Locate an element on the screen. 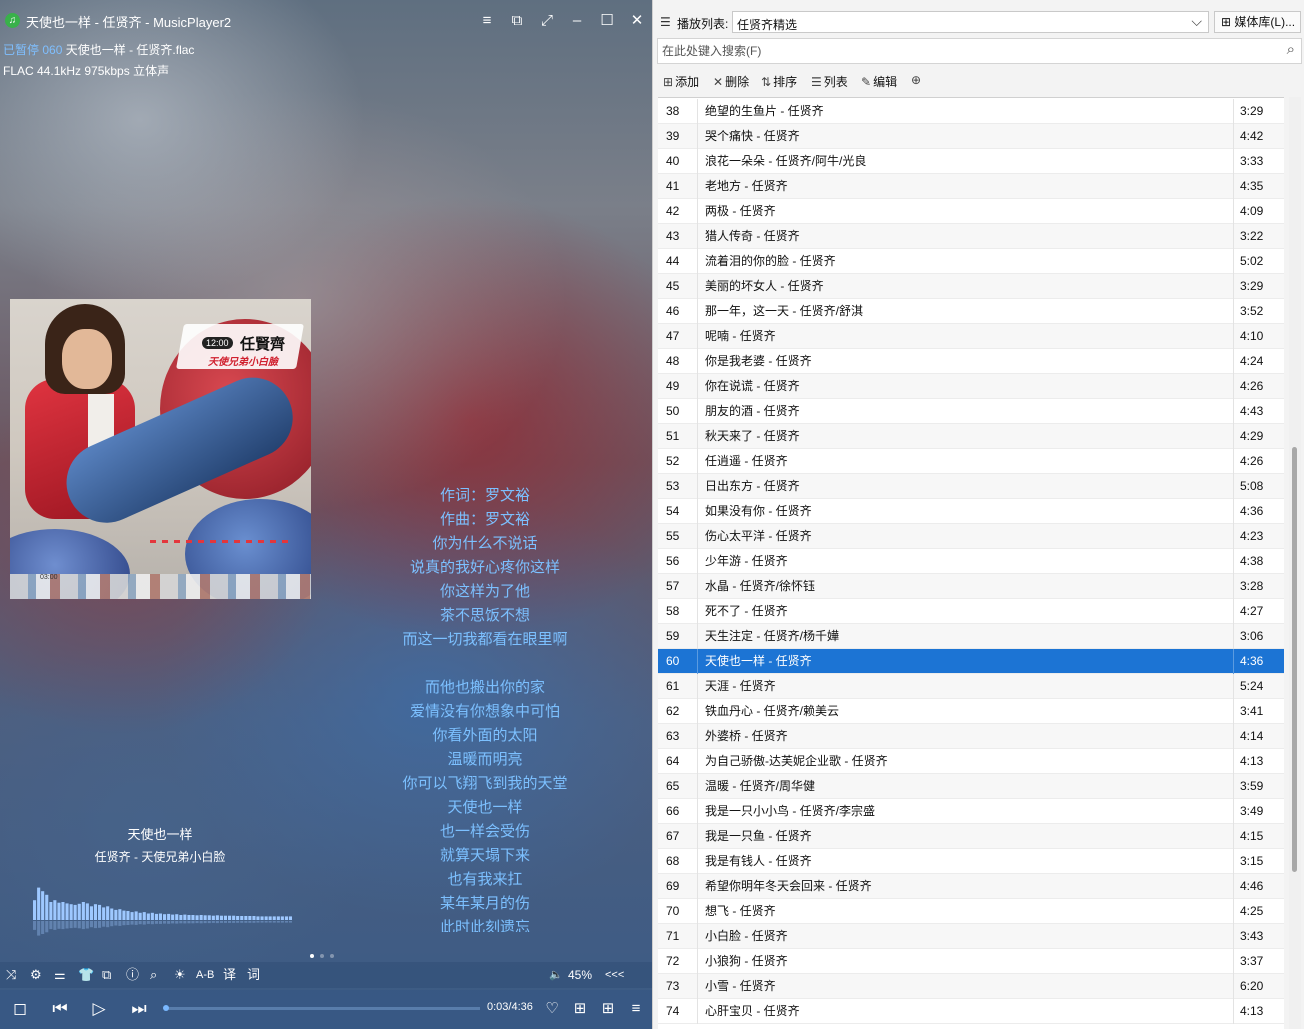 The height and width of the screenshot is (1029, 1304). row-number: 73 is located at coordinates (678, 986).